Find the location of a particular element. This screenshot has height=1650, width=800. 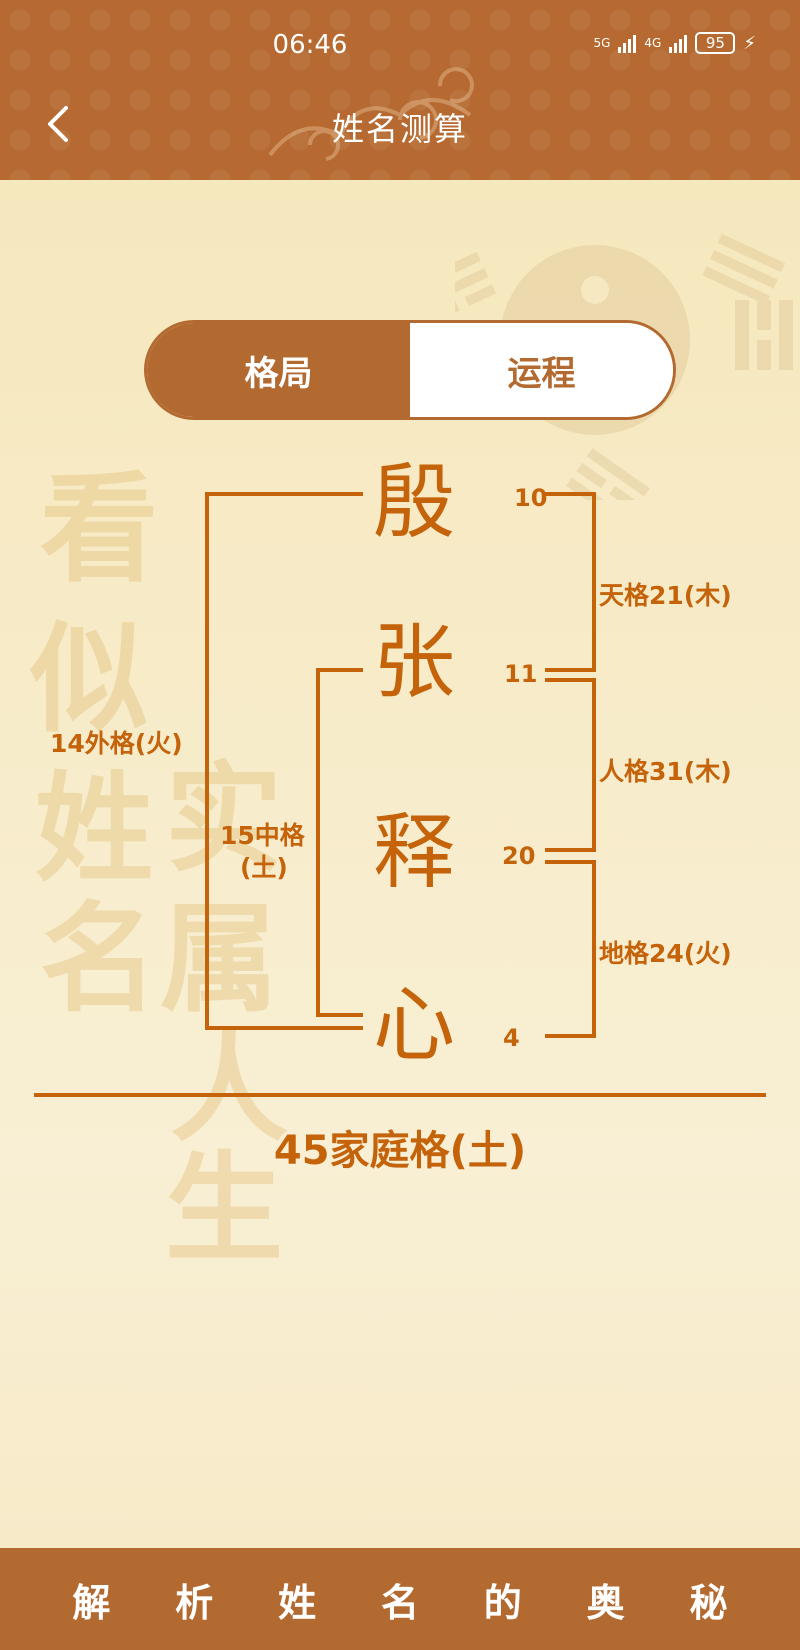

family-grid-label: 45家庭格(土) is located at coordinates (400, 1151).